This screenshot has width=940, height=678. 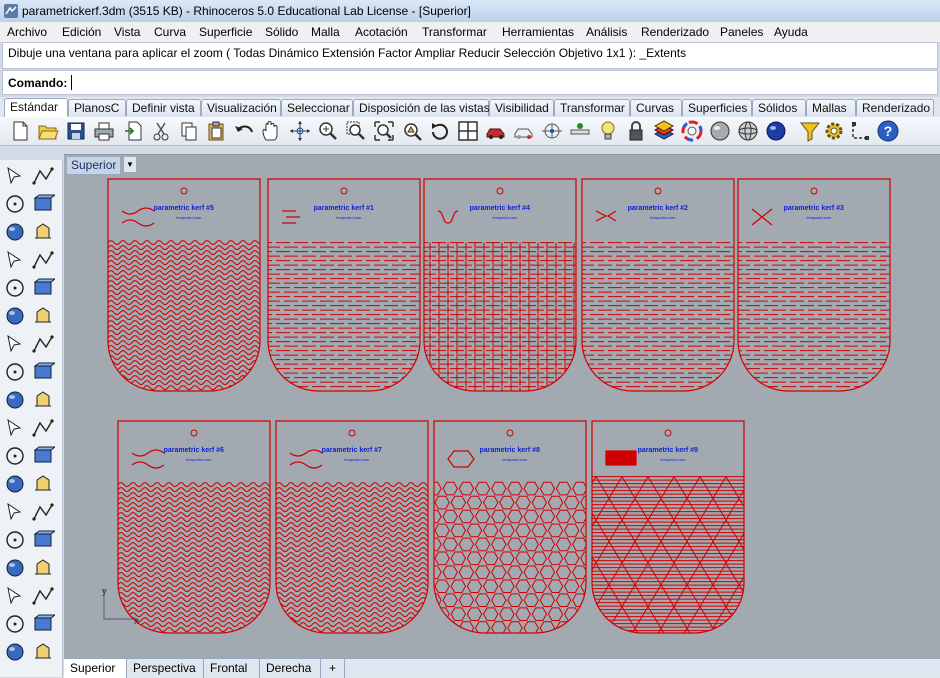 I want to click on viewtab-derecha: Derecha, so click(x=290, y=668).